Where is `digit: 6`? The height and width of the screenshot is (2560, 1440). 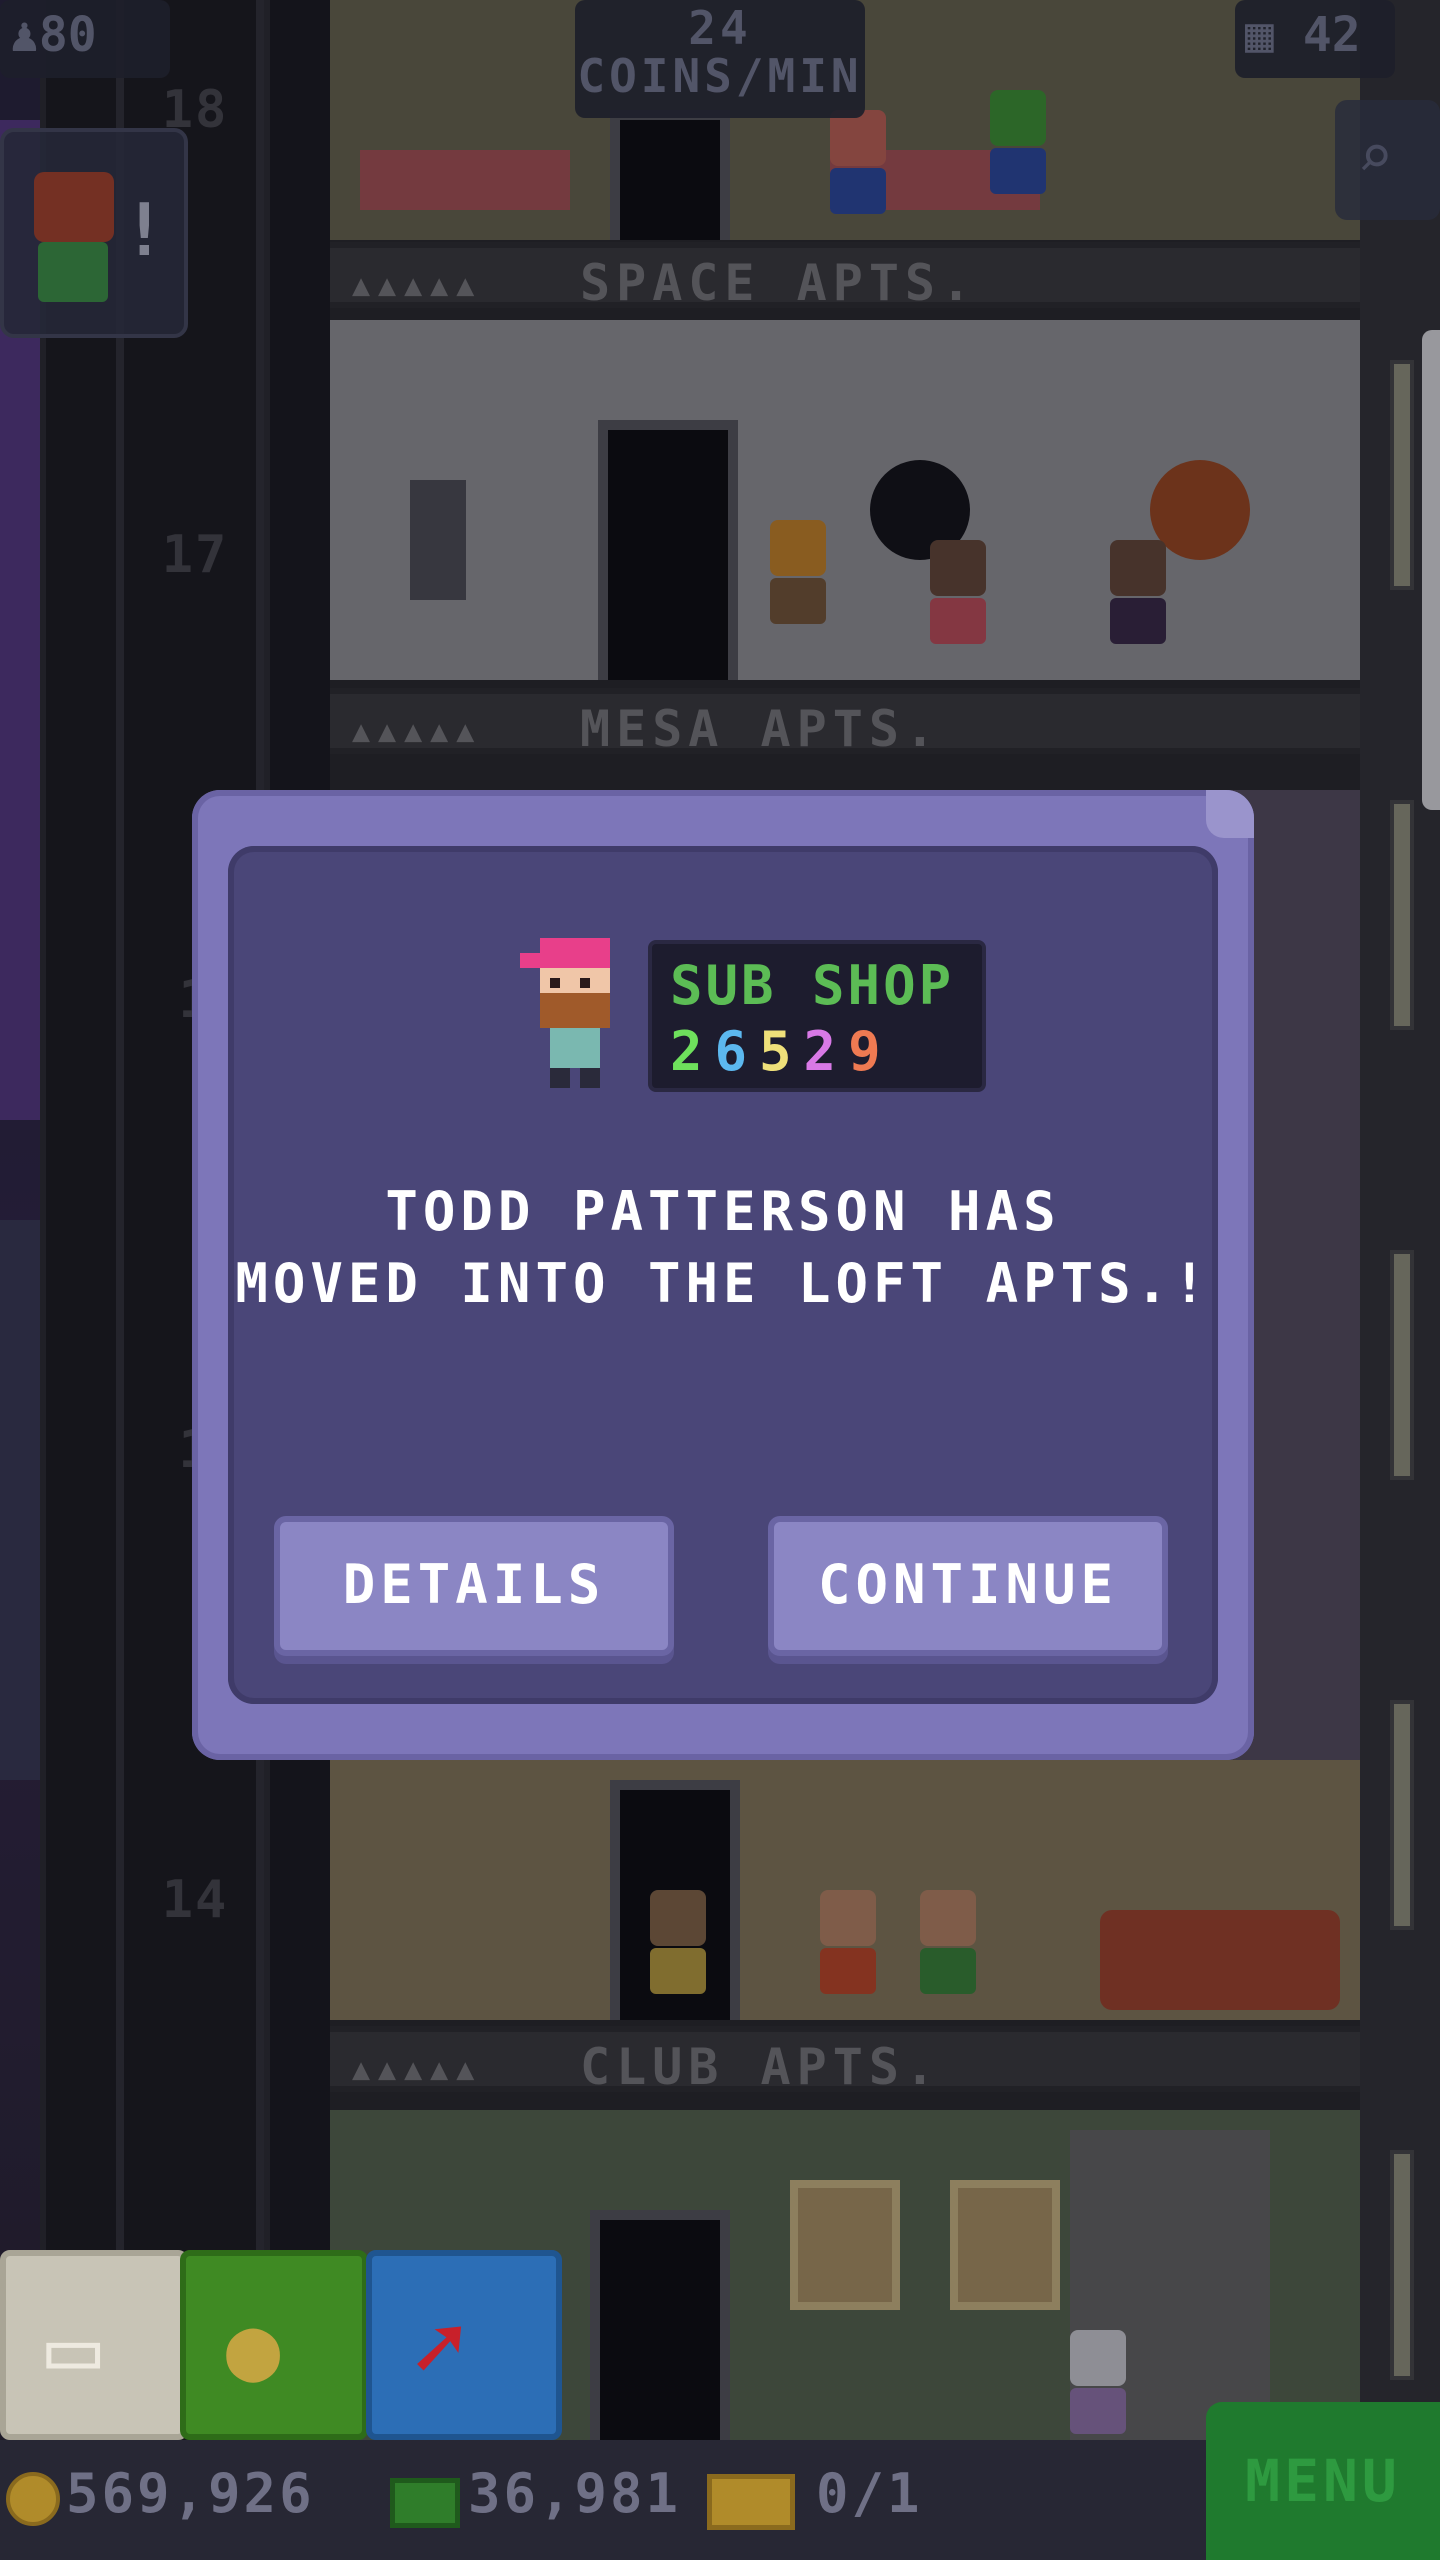
digit: 6 is located at coordinates (737, 1051).